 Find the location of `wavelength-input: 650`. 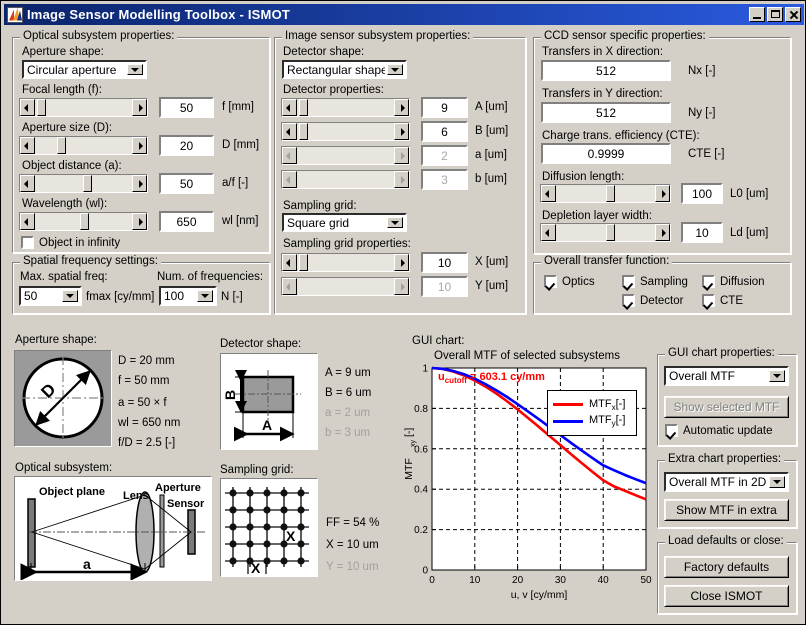

wavelength-input: 650 is located at coordinates (186, 221).